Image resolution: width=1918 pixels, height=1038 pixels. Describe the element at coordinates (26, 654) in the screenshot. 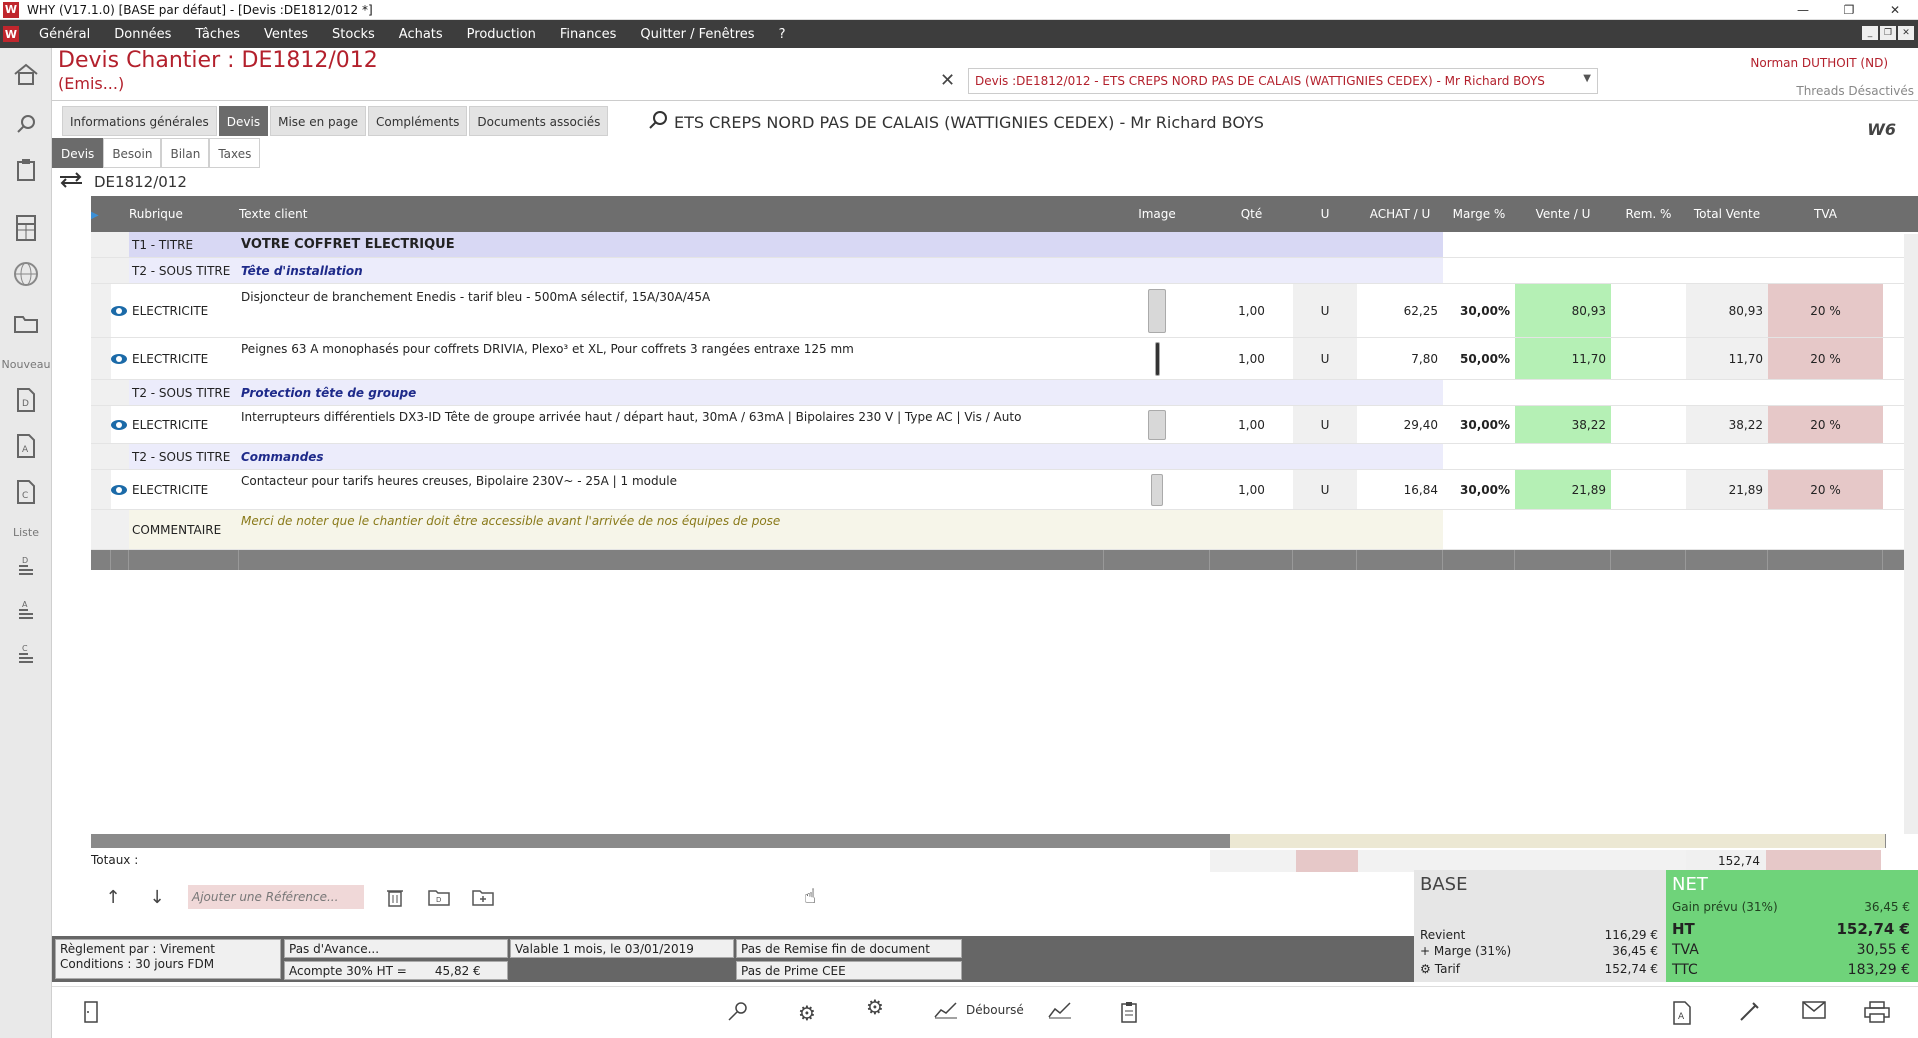

I see `list-c-icon: C` at that location.